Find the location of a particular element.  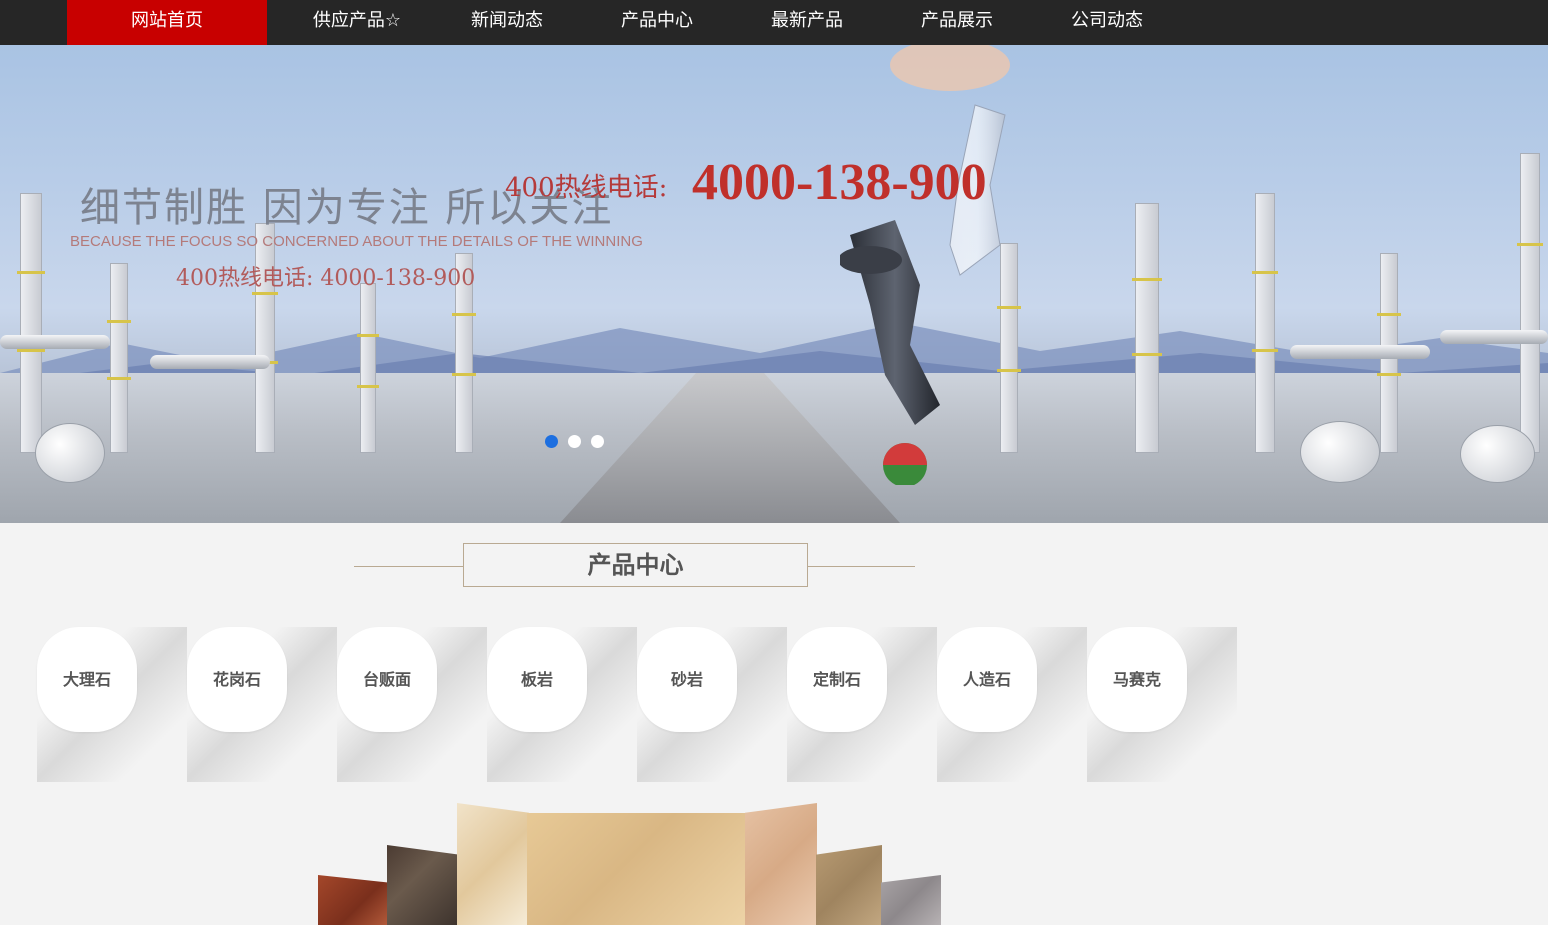

nav-item-product-center: 产品中心 is located at coordinates (657, 22).